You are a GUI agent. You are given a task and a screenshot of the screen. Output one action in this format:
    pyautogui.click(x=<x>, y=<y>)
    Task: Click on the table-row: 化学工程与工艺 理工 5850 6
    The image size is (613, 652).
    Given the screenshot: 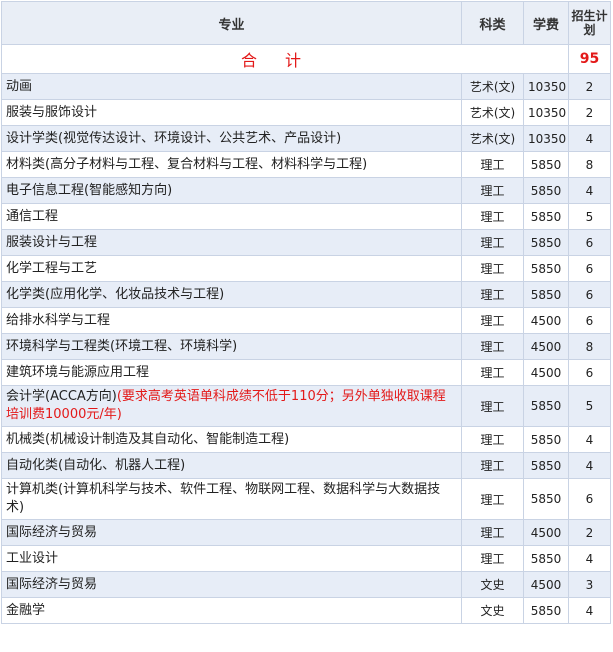 What is the action you would take?
    pyautogui.click(x=306, y=268)
    